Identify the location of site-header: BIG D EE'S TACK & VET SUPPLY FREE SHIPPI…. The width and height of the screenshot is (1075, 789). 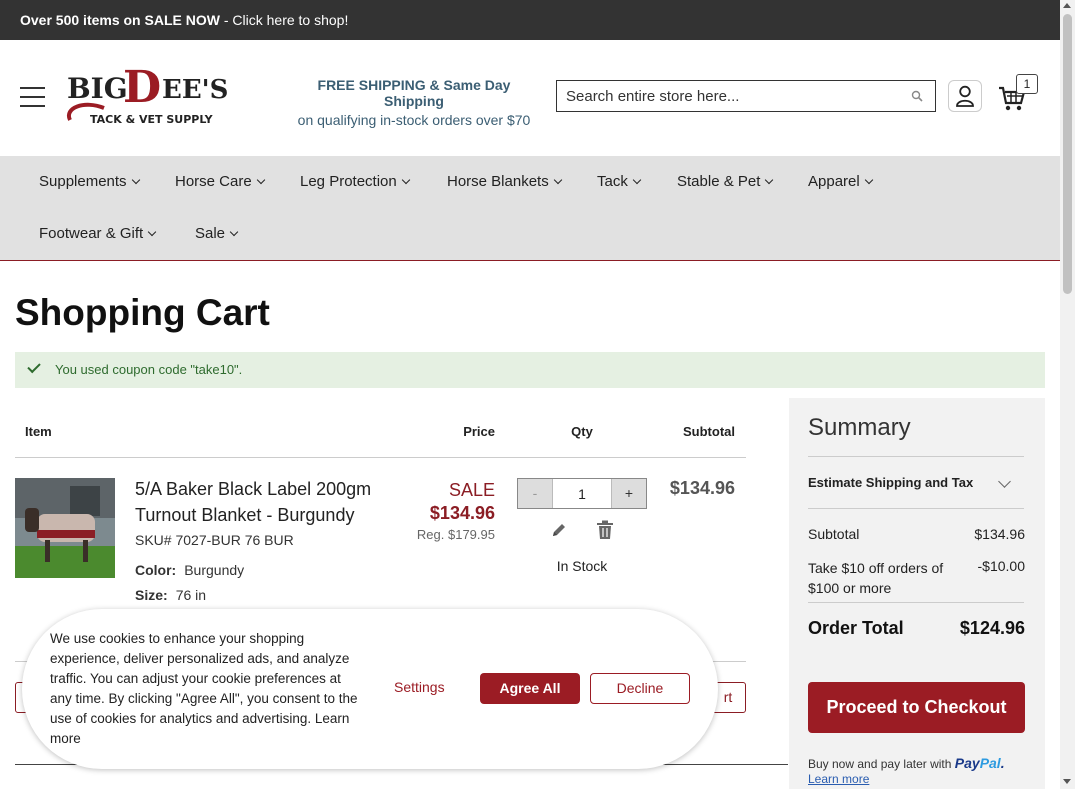
(530, 98).